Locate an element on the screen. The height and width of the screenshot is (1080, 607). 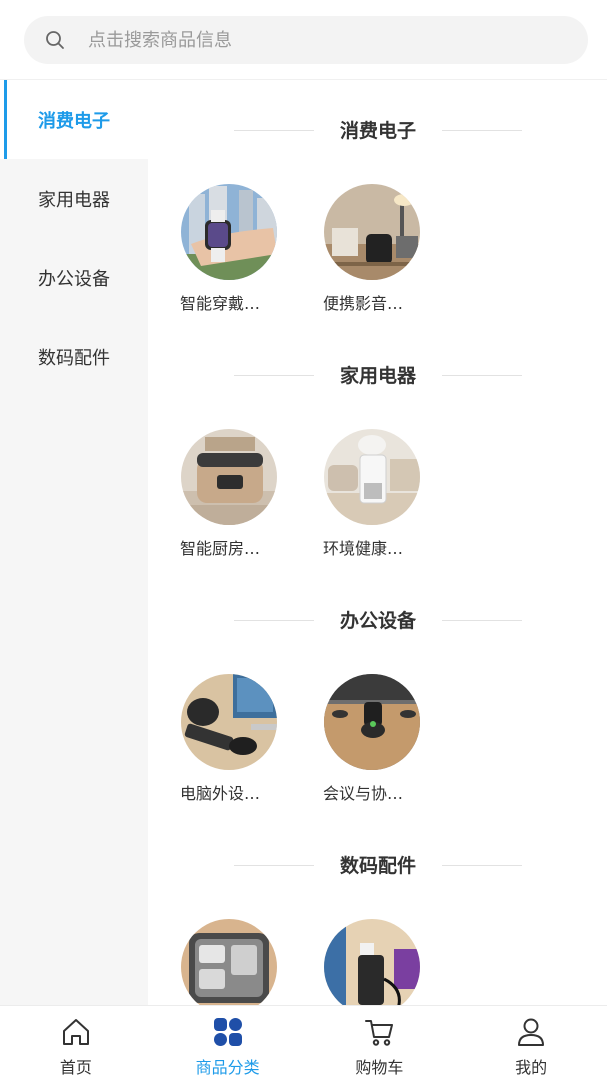
tab-label: 首页 is located at coordinates (75, 1067).